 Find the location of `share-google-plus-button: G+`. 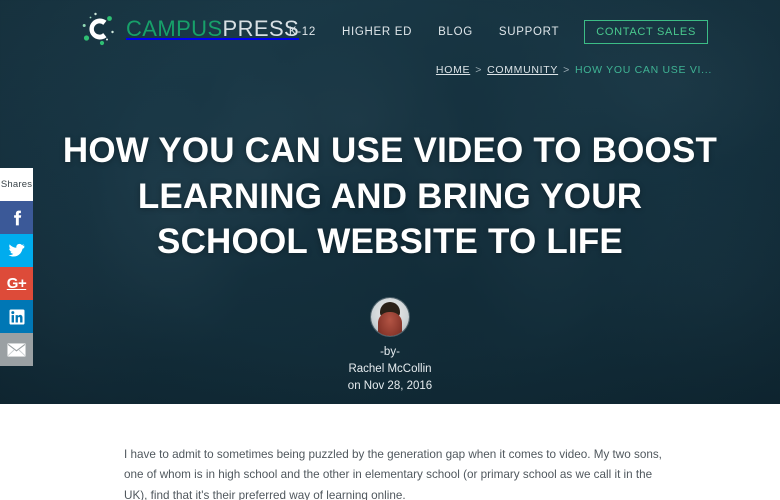

share-google-plus-button: G+ is located at coordinates (16, 283).